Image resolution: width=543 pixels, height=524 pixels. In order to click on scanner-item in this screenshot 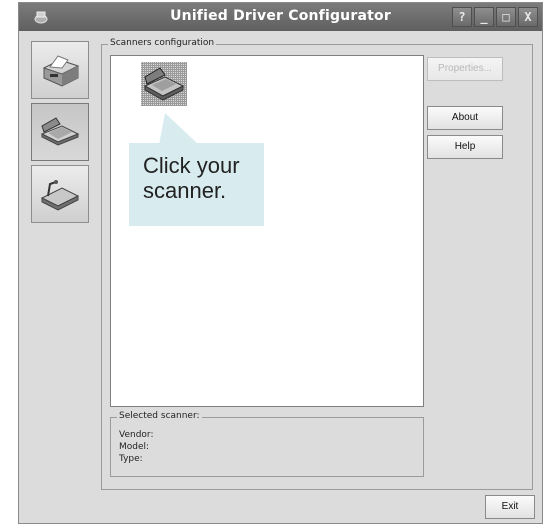, I will do `click(164, 84)`.